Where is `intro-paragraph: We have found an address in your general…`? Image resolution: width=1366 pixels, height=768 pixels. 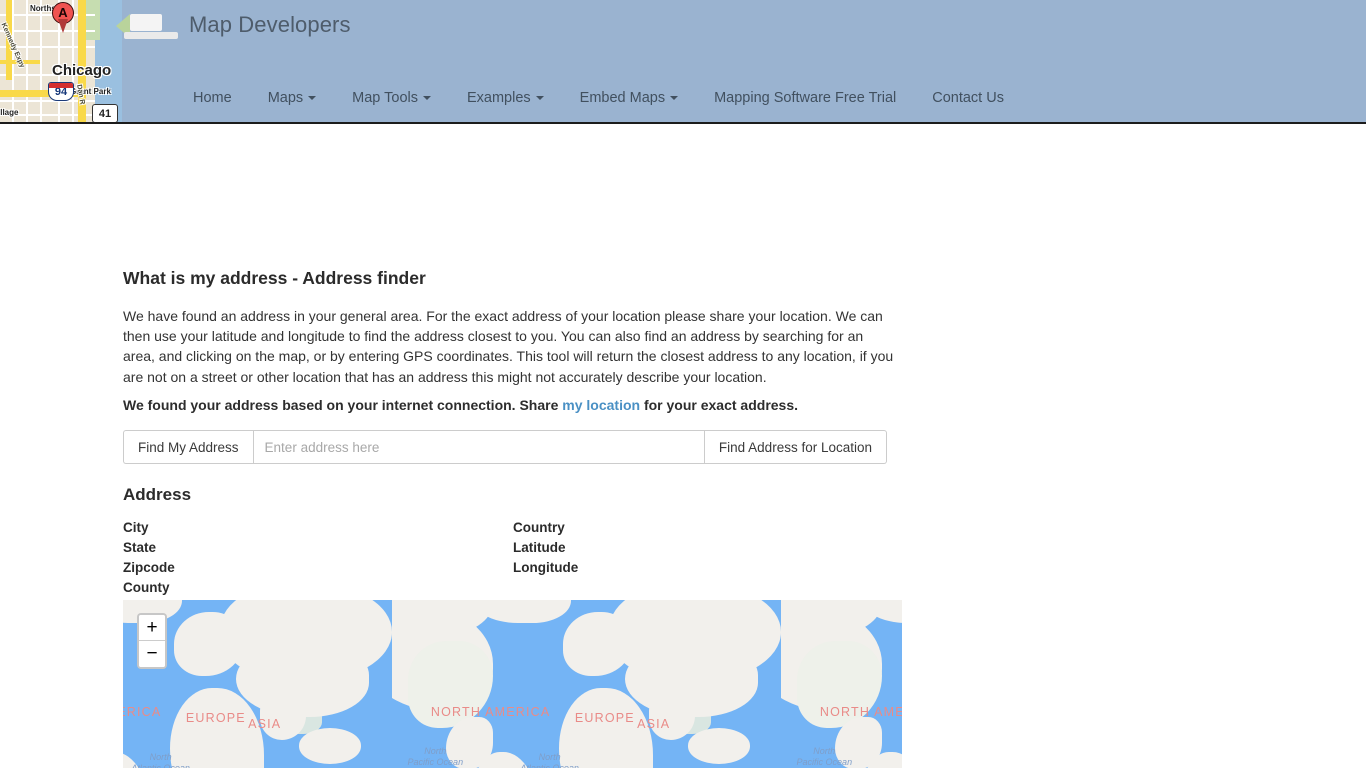 intro-paragraph: We have found an address in your general… is located at coordinates (508, 346).